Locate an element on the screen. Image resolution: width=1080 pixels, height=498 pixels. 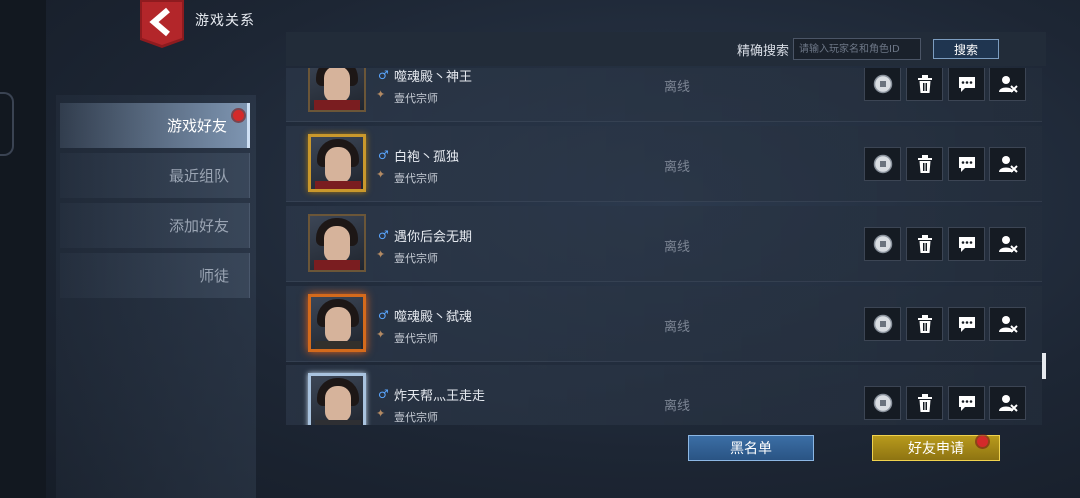
friend-row: ♂ ✦ 白袍丶孤独 壹代宗师 离线 is located at coordinates (664, 164).